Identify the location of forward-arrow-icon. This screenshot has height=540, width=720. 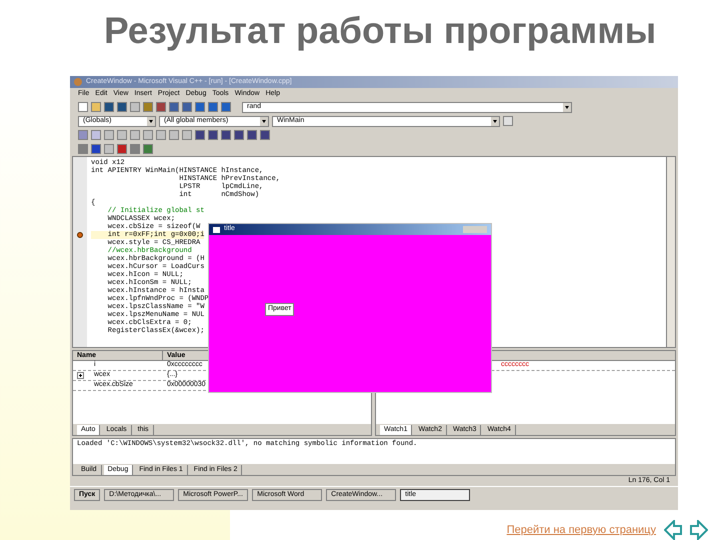
(699, 530).